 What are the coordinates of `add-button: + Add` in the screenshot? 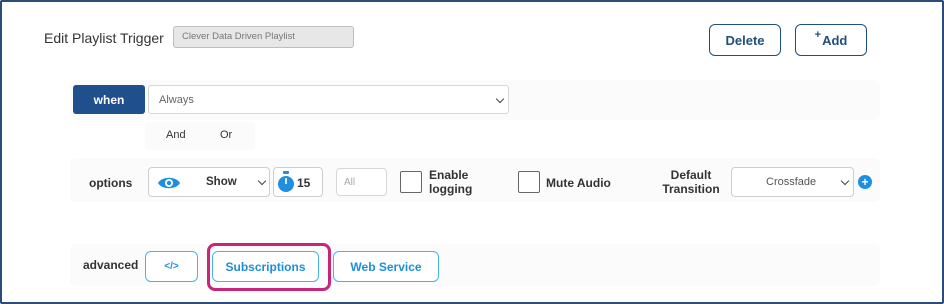 It's located at (831, 40).